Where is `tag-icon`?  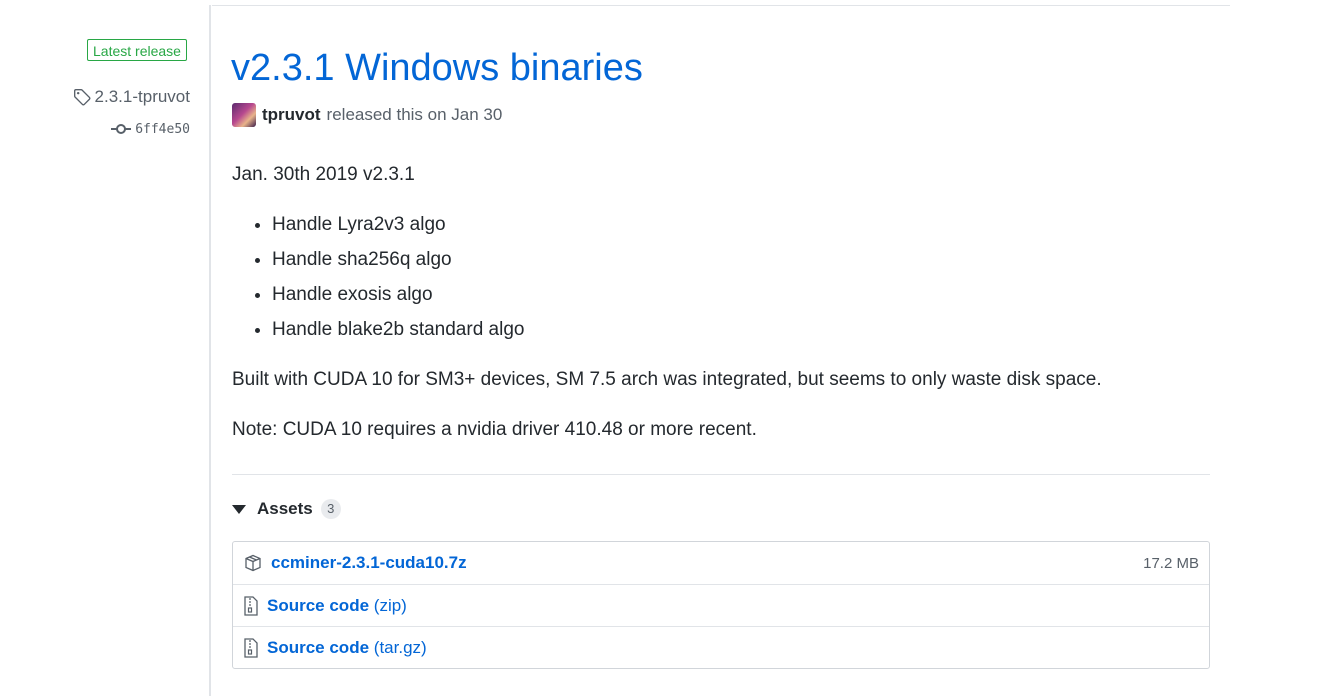 tag-icon is located at coordinates (82, 97).